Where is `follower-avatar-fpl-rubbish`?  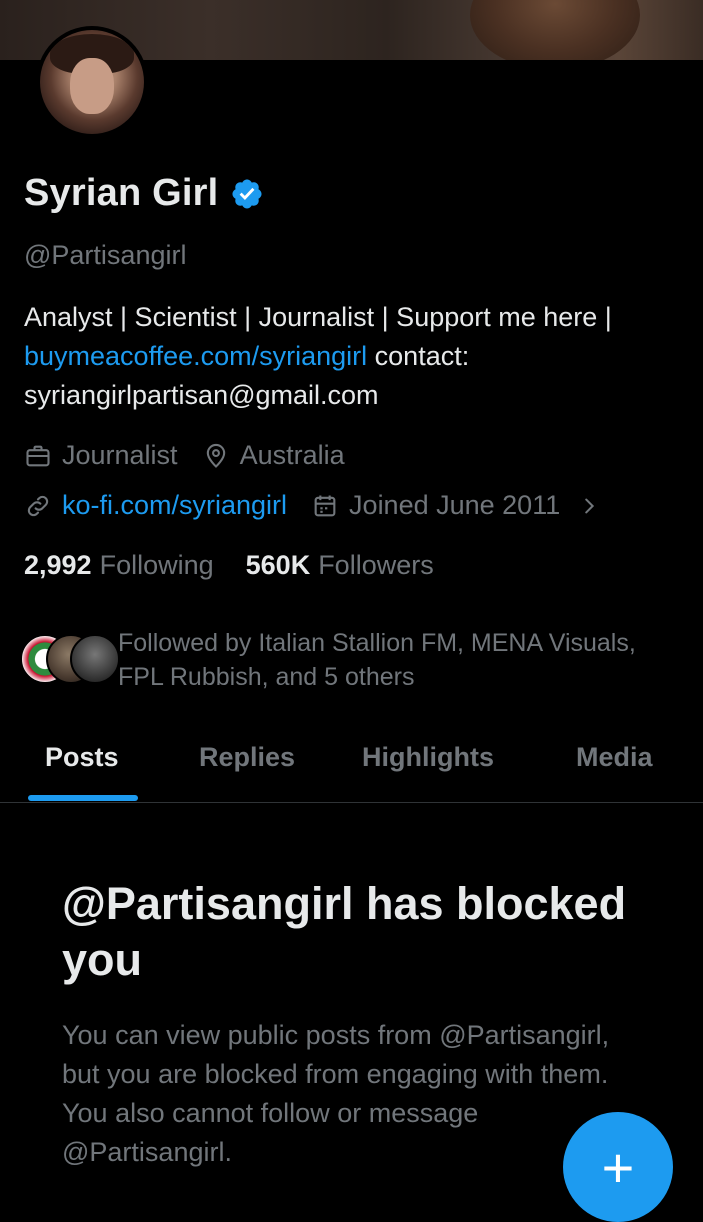
follower-avatar-fpl-rubbish is located at coordinates (95, 659).